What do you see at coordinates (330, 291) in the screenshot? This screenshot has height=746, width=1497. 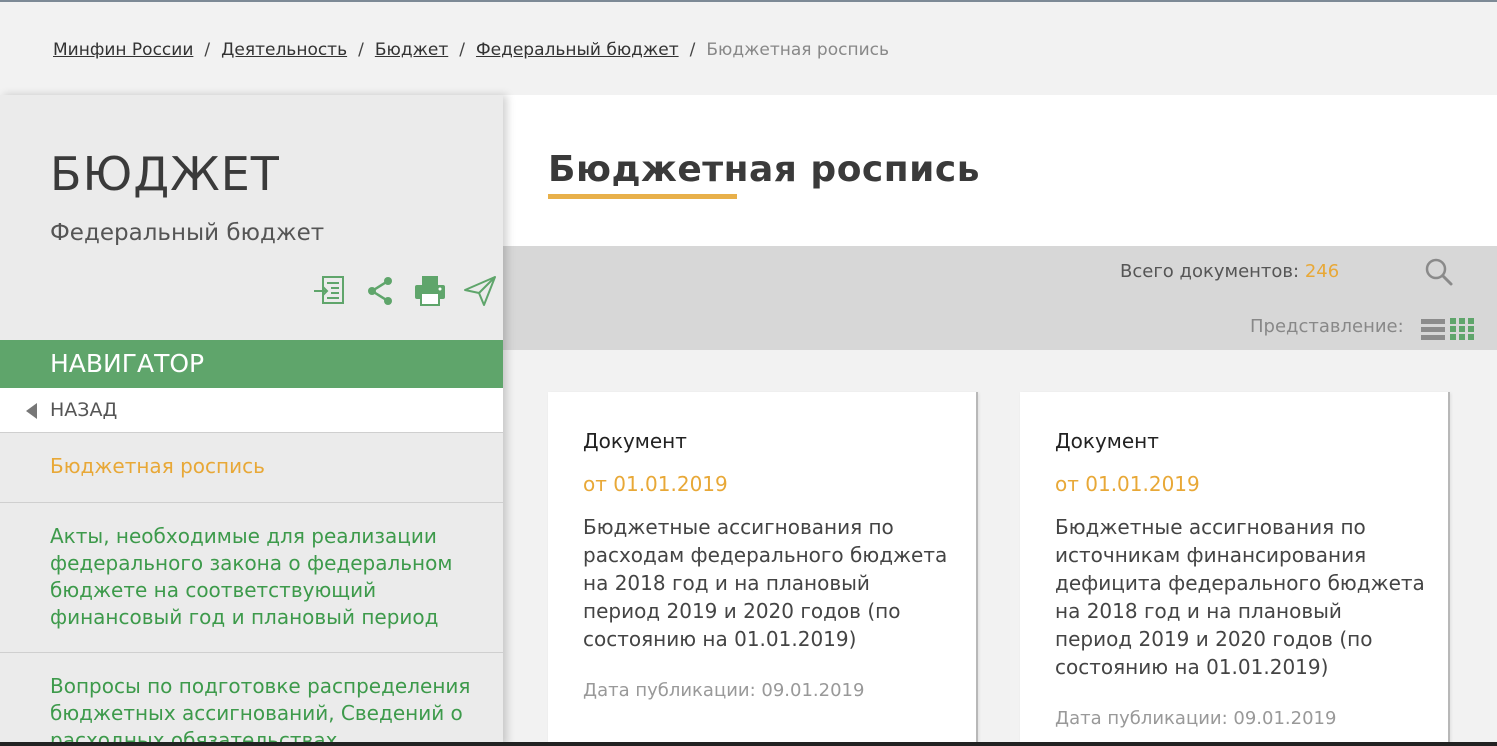 I see `export-icon` at bounding box center [330, 291].